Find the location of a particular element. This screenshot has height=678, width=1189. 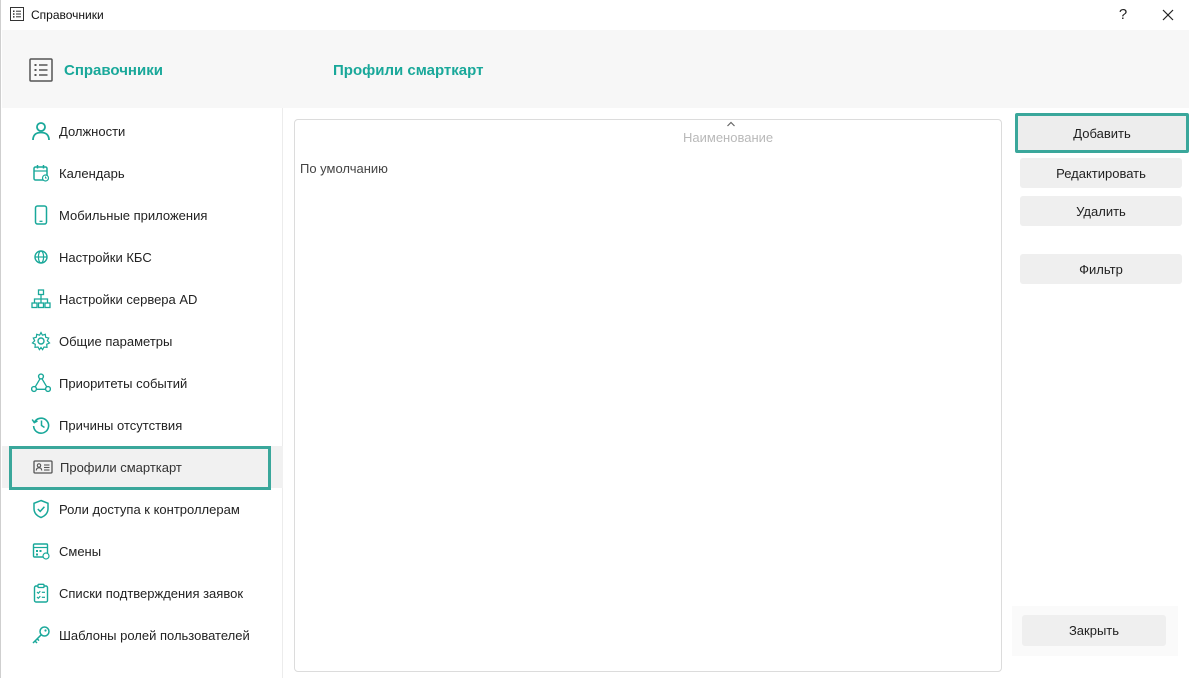

shift-calendar-icon is located at coordinates (41, 551).